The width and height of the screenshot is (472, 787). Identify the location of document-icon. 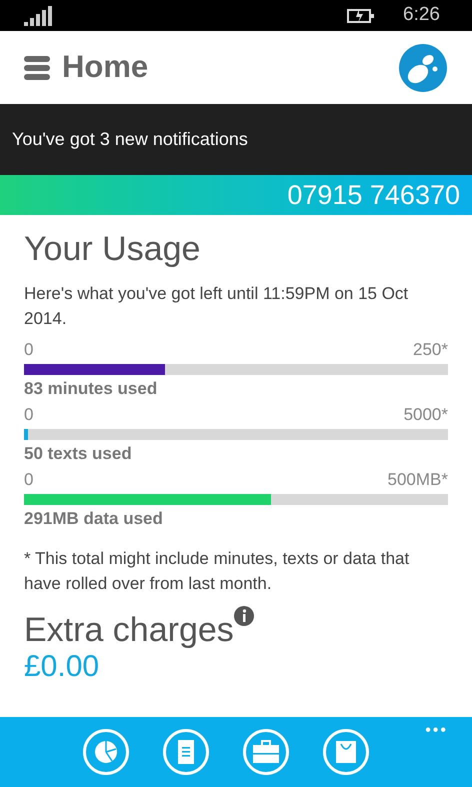
(186, 752).